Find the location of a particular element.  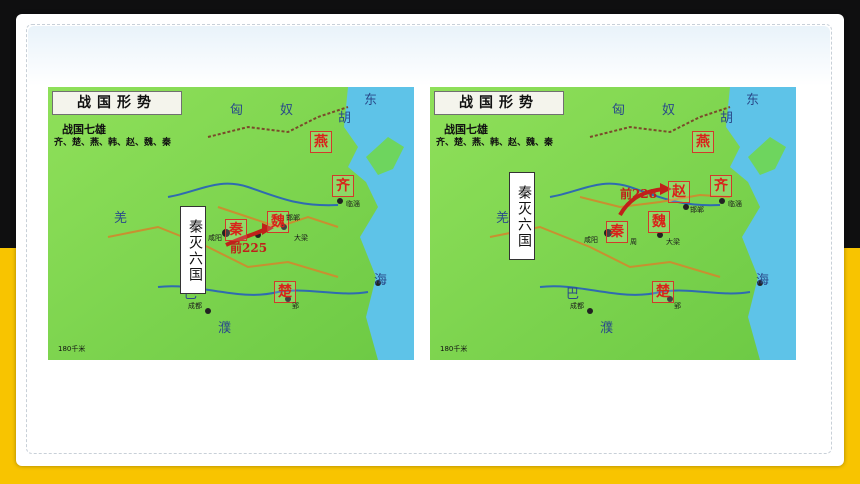

state-label-zhao: 赵 is located at coordinates (679, 192).